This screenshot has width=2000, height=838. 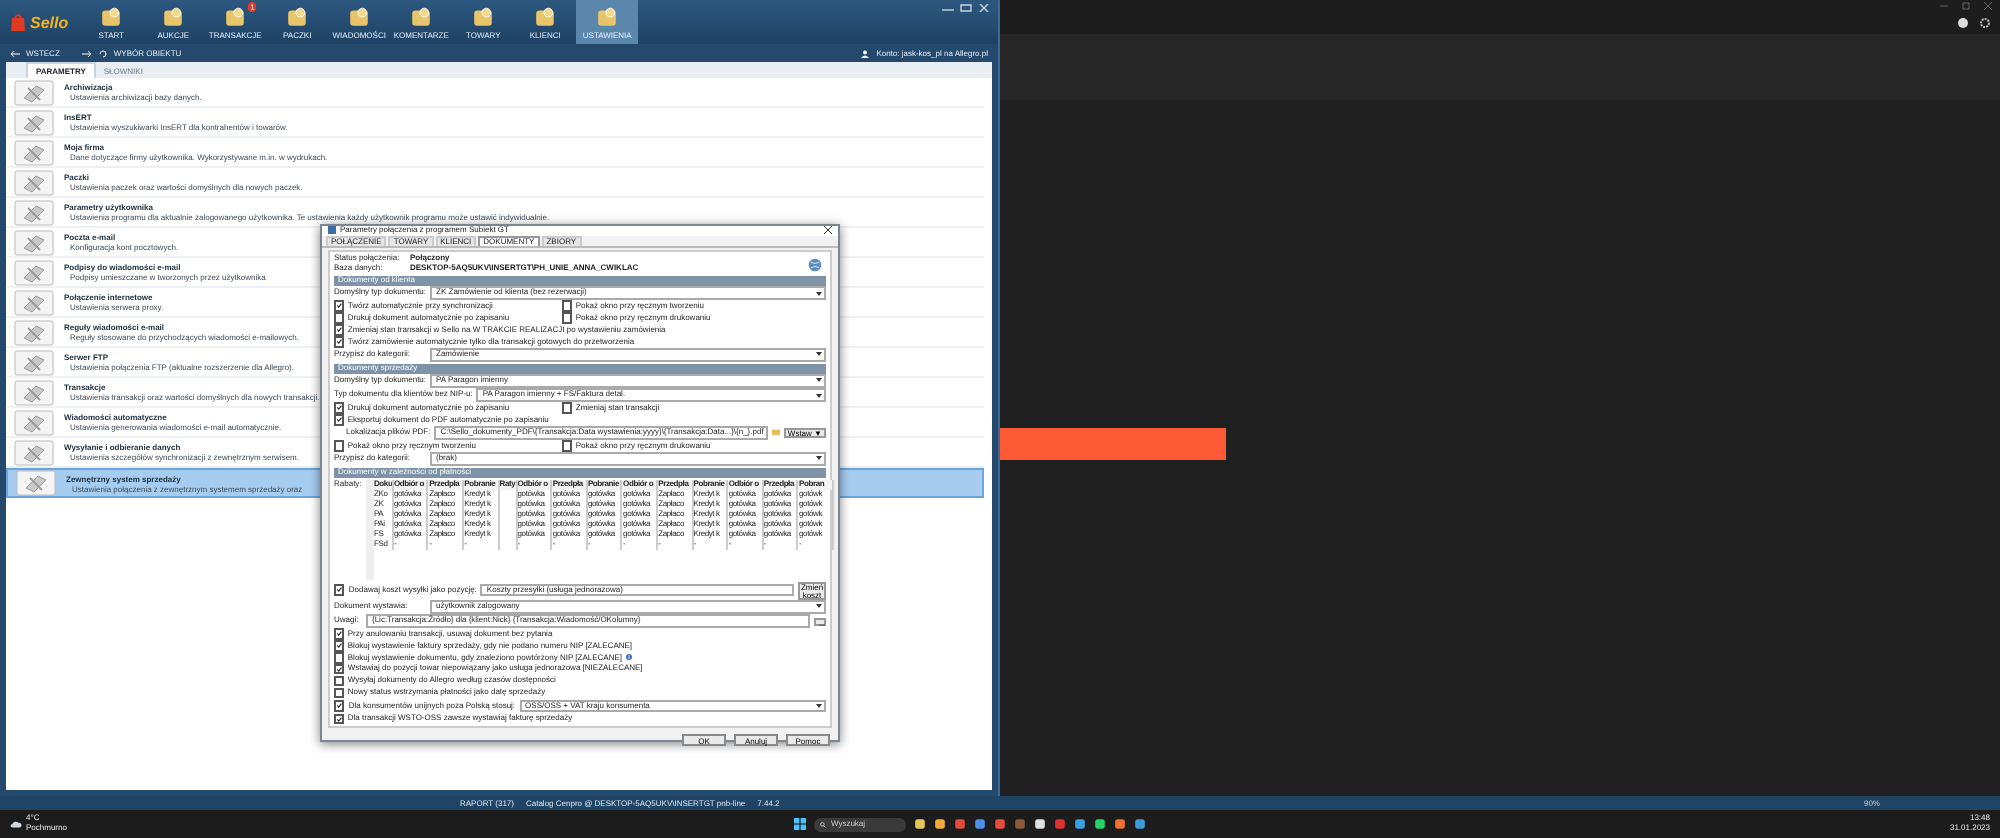 I want to click on start-icon, so click(x=800, y=824).